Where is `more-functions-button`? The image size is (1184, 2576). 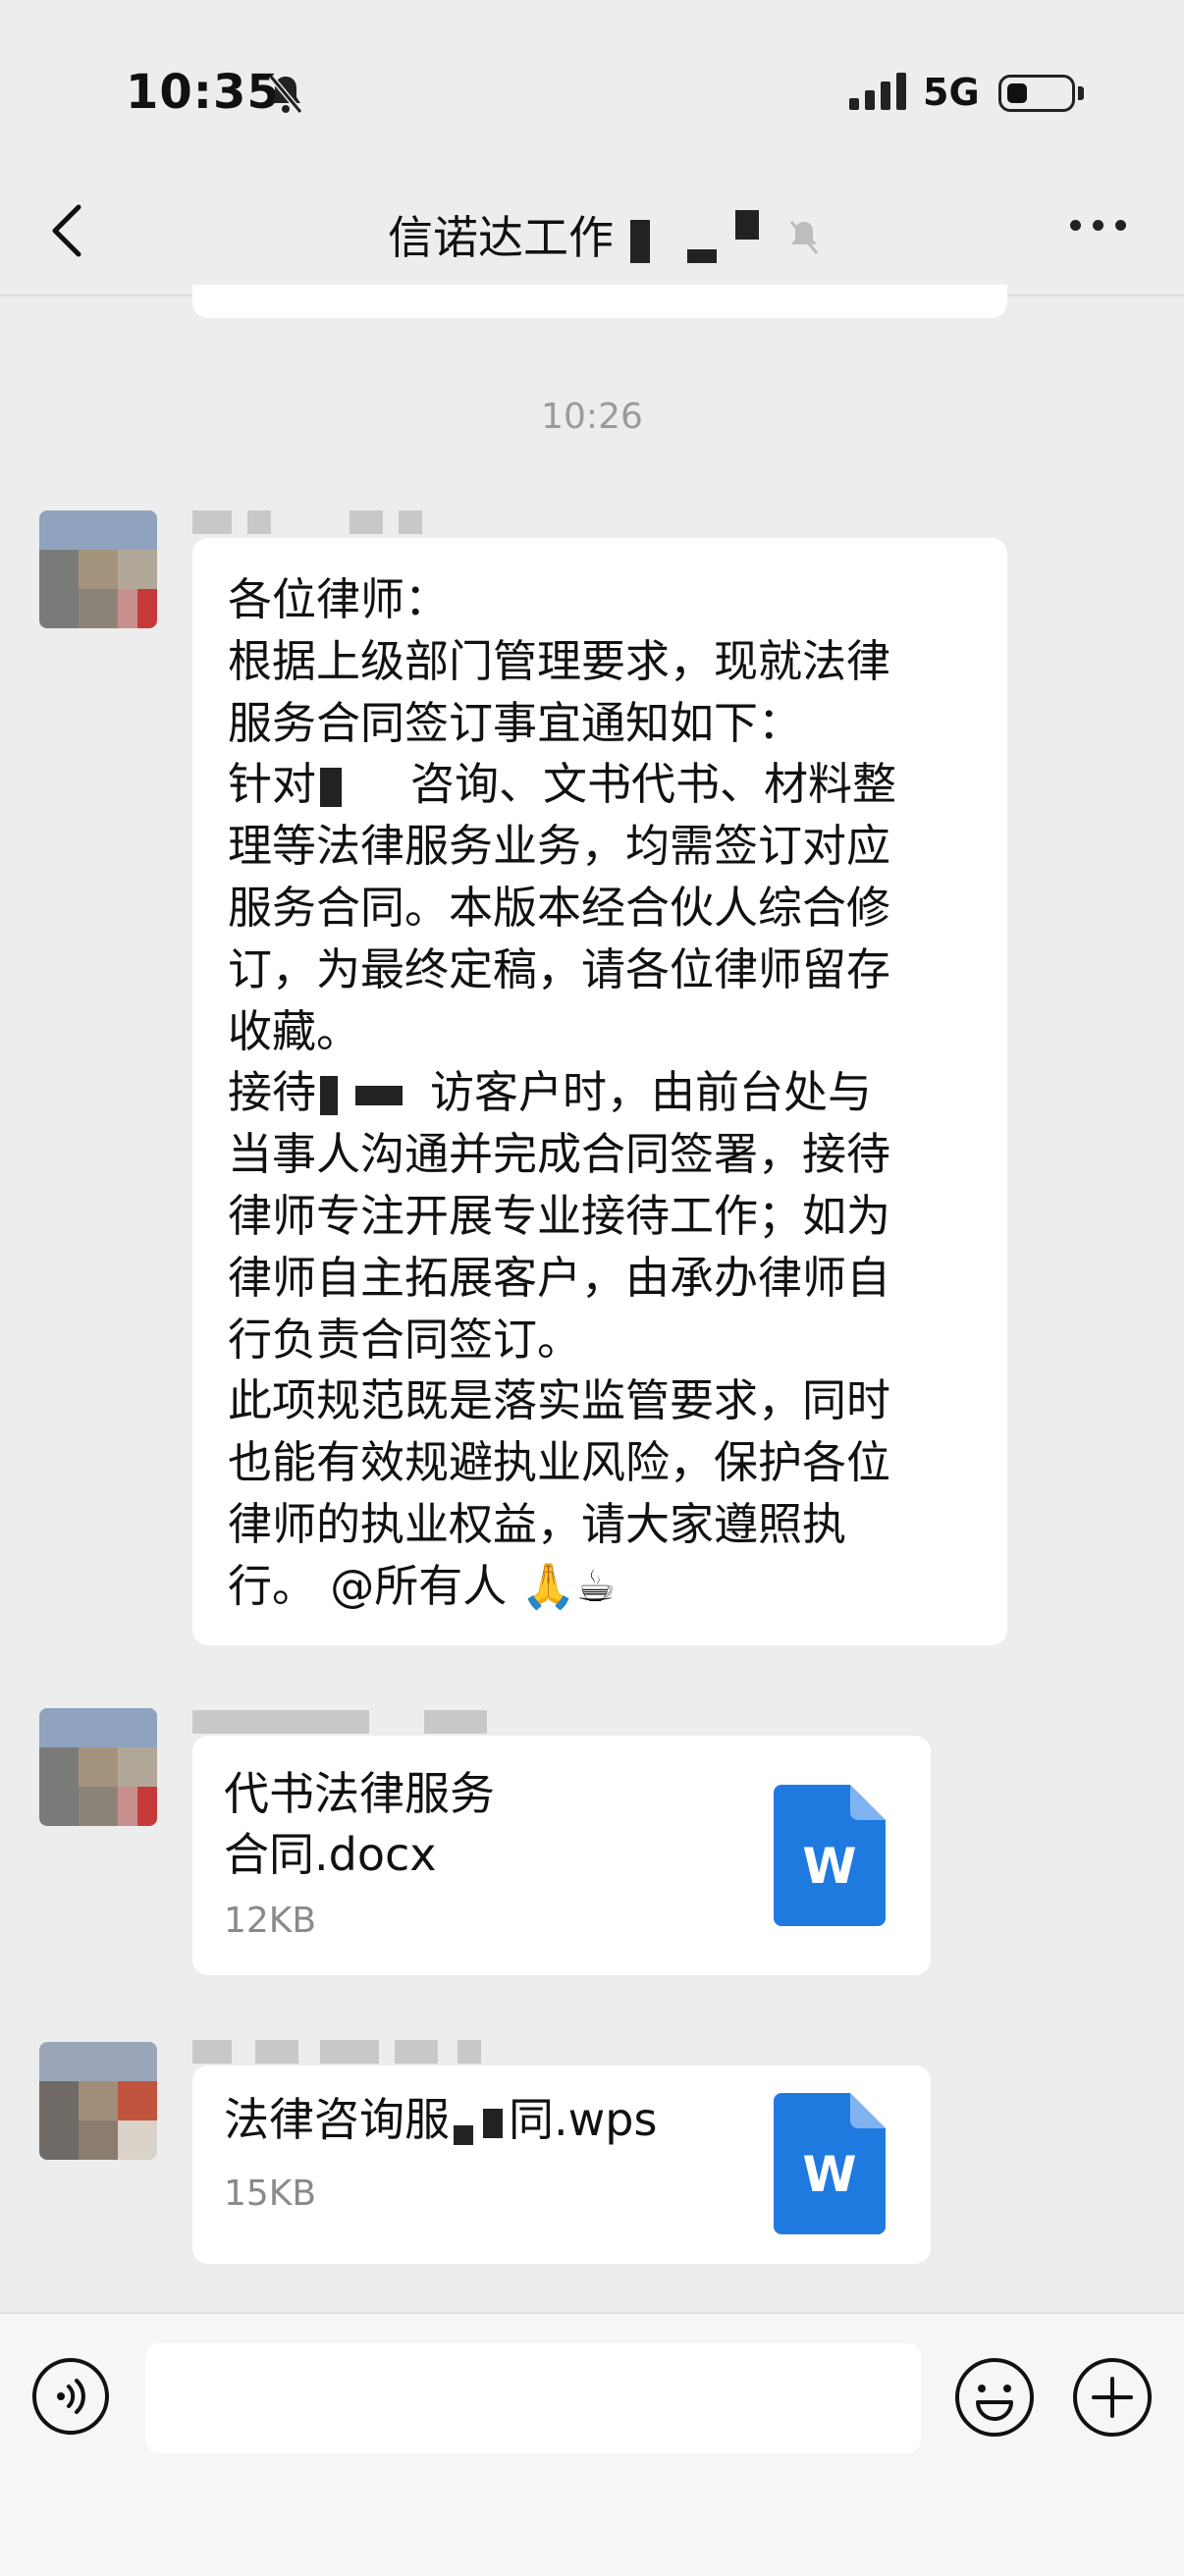
more-functions-button is located at coordinates (1112, 2397).